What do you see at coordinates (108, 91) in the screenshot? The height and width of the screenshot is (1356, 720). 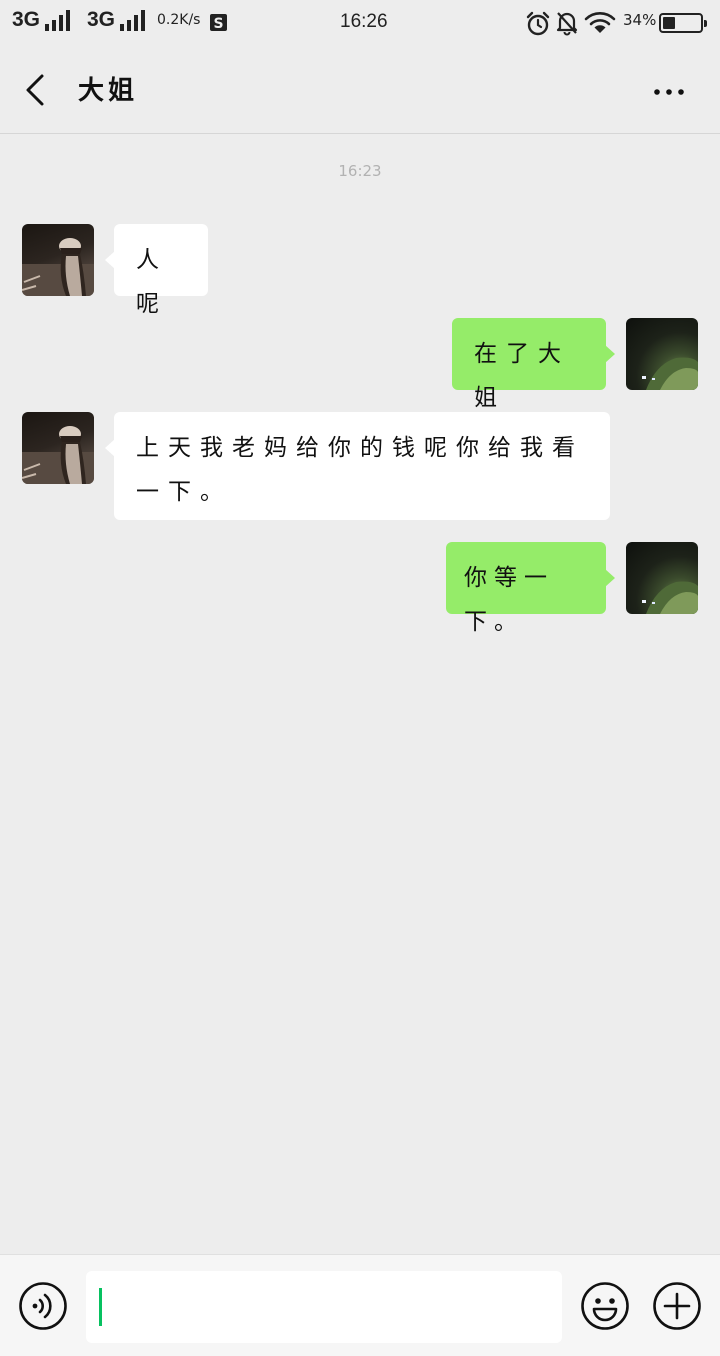 I see `chat-title: 大姐` at bounding box center [108, 91].